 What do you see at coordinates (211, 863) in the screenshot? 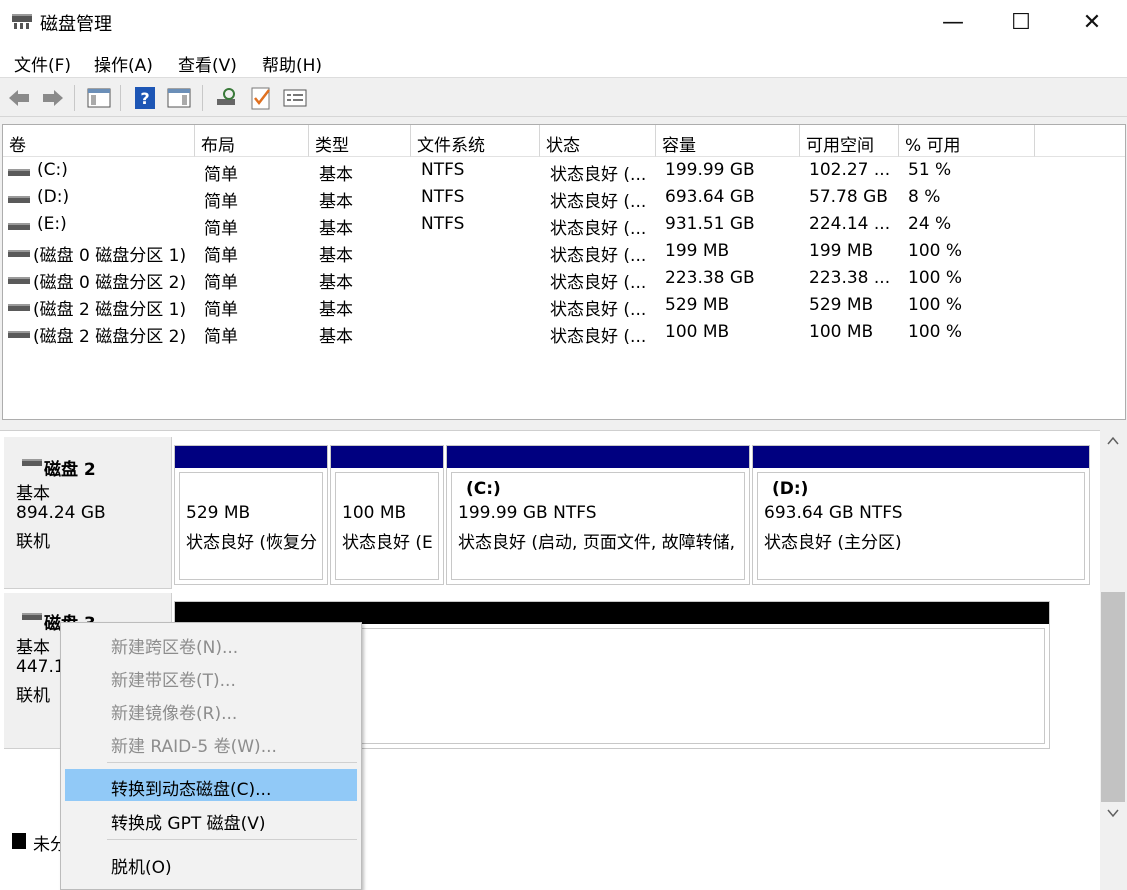
I see `menu-offline: 脱机(O)` at bounding box center [211, 863].